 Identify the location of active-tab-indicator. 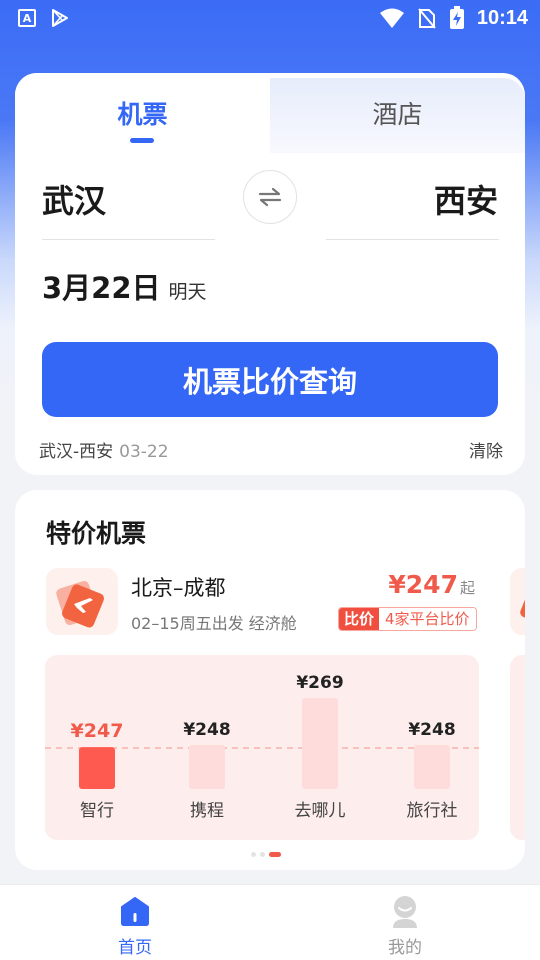
(142, 140).